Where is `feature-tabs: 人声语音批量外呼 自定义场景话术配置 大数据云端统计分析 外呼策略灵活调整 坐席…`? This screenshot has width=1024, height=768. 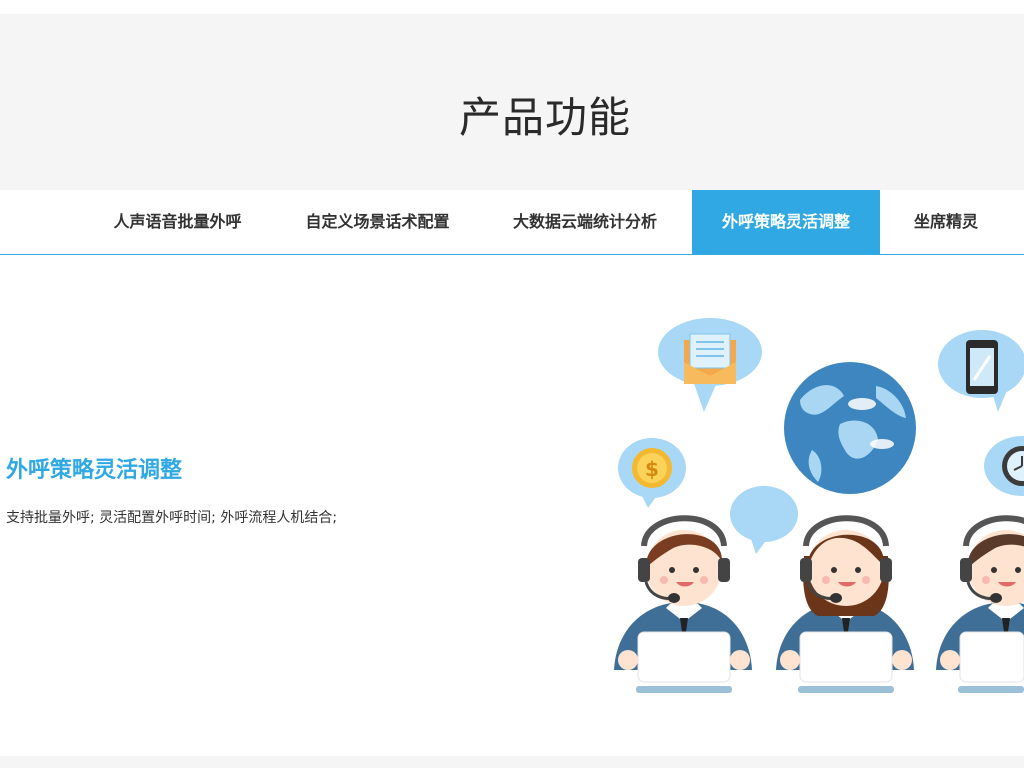
feature-tabs: 人声语音批量外呼 自定义场景话术配置 大数据云端统计分析 外呼策略灵活调整 坐席… is located at coordinates (512, 222).